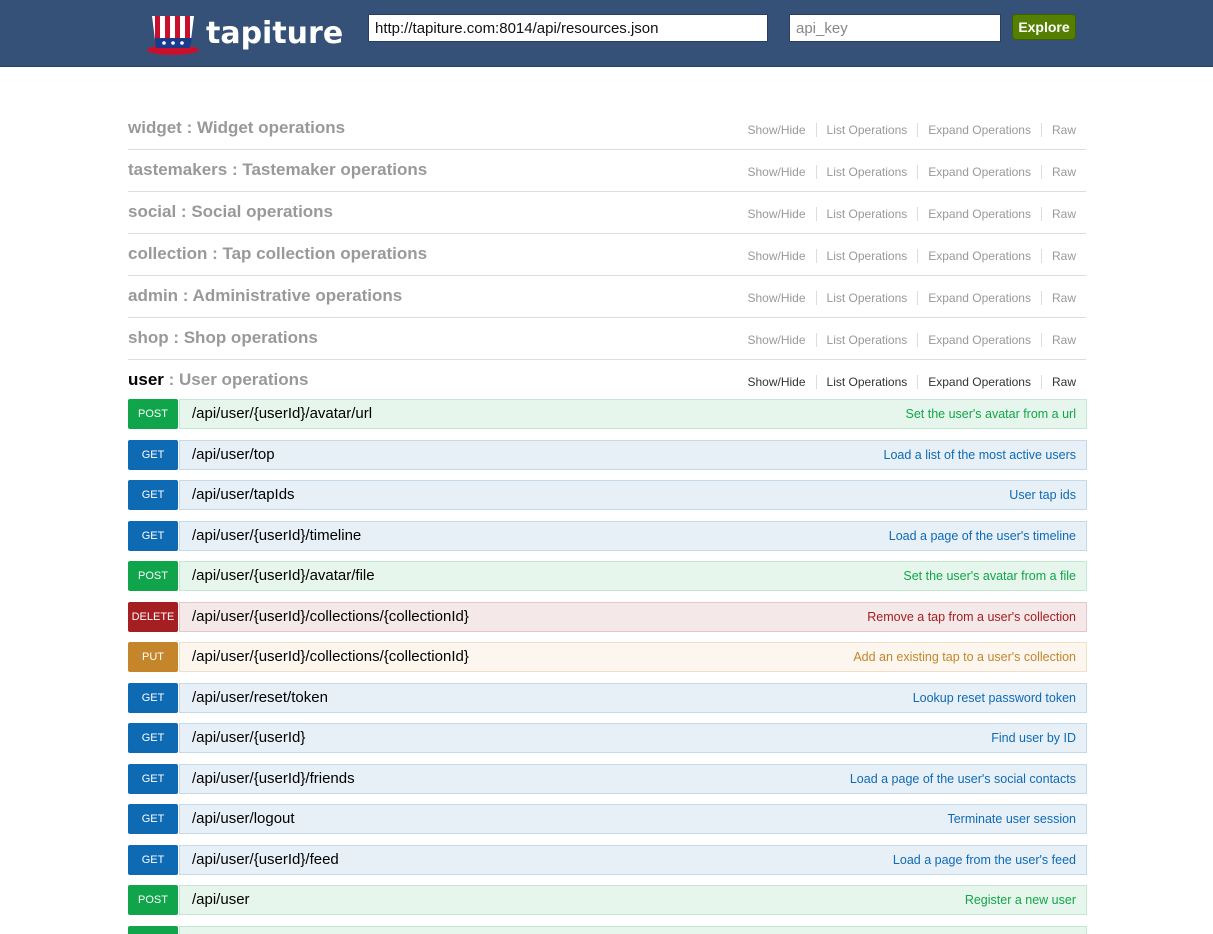 Image resolution: width=1213 pixels, height=934 pixels. What do you see at coordinates (607, 495) in the screenshot?
I see `operation-row: GET /api/user/tapIds User tap ids` at bounding box center [607, 495].